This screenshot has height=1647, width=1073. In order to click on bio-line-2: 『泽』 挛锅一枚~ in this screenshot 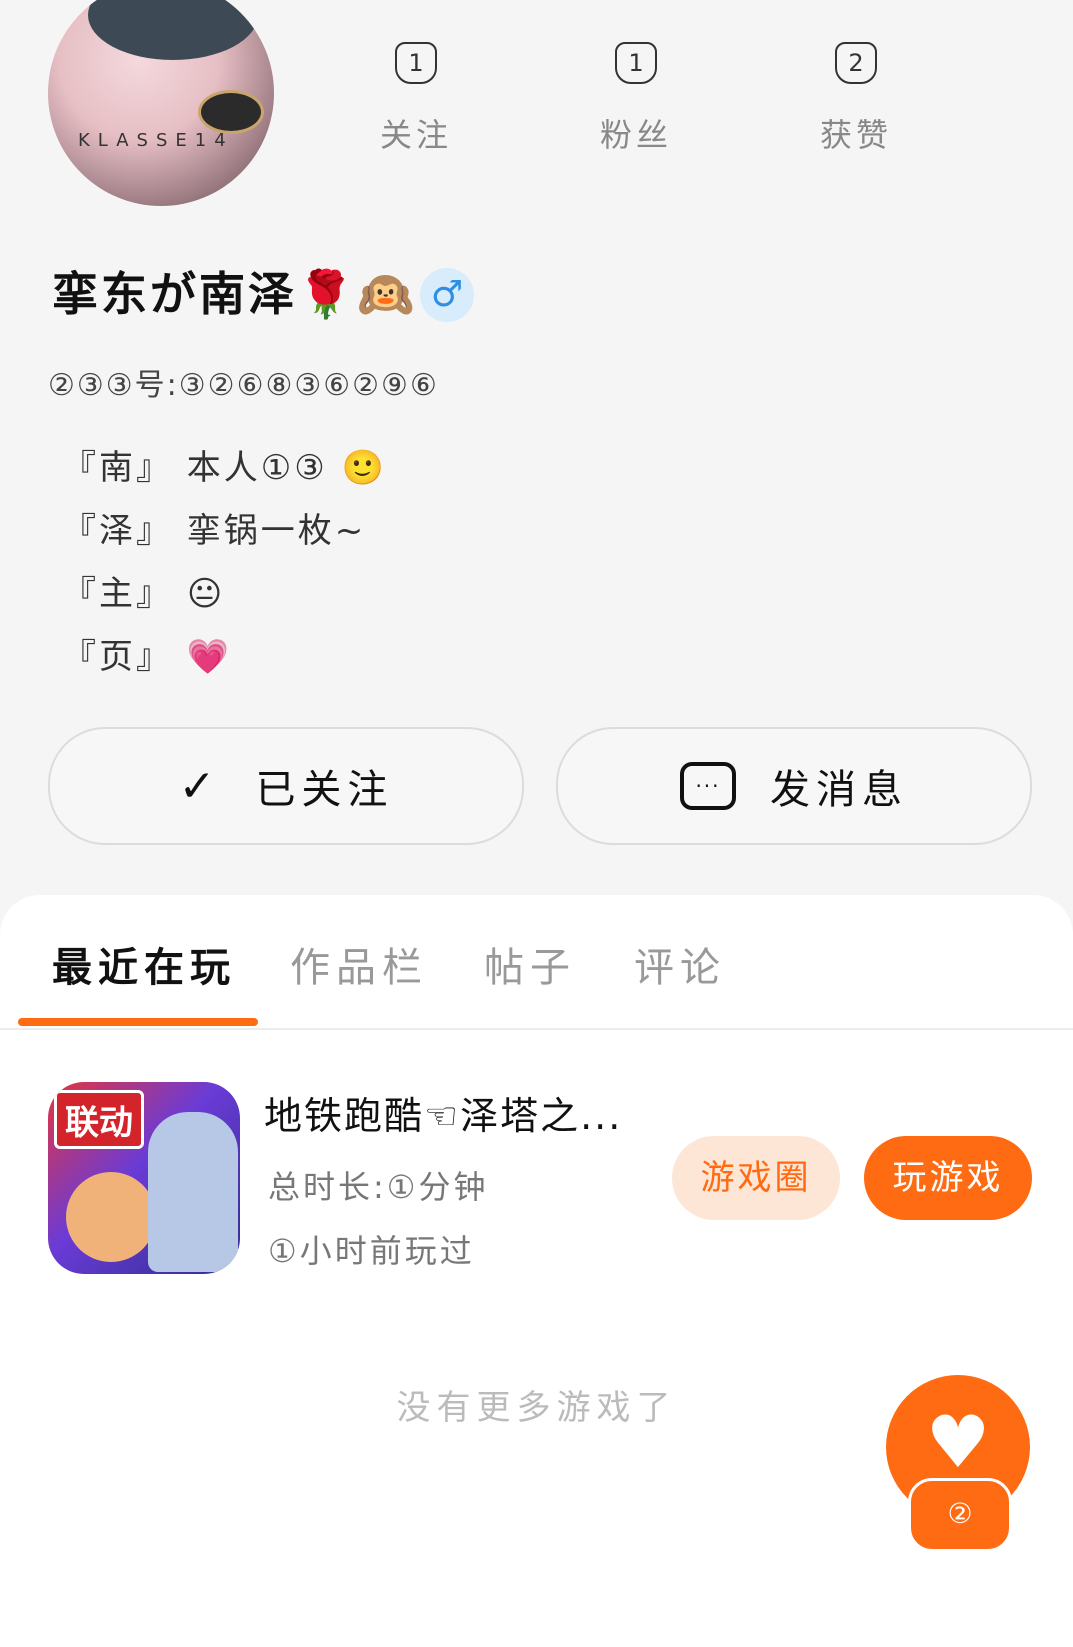, I will do `click(214, 527)`.